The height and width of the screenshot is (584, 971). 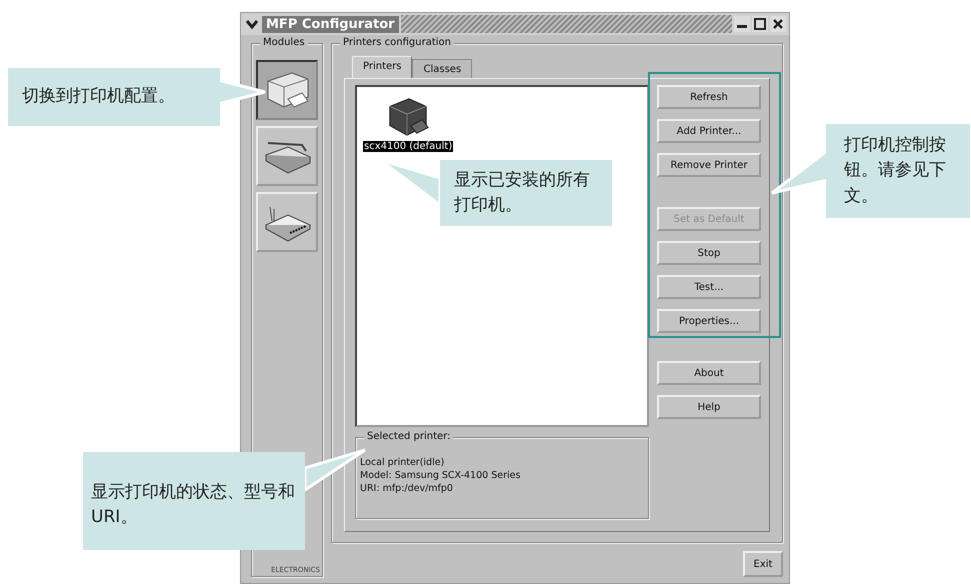 I want to click on printer-info-text: Model: Samsung SCX-4100 Series, so click(x=441, y=475).